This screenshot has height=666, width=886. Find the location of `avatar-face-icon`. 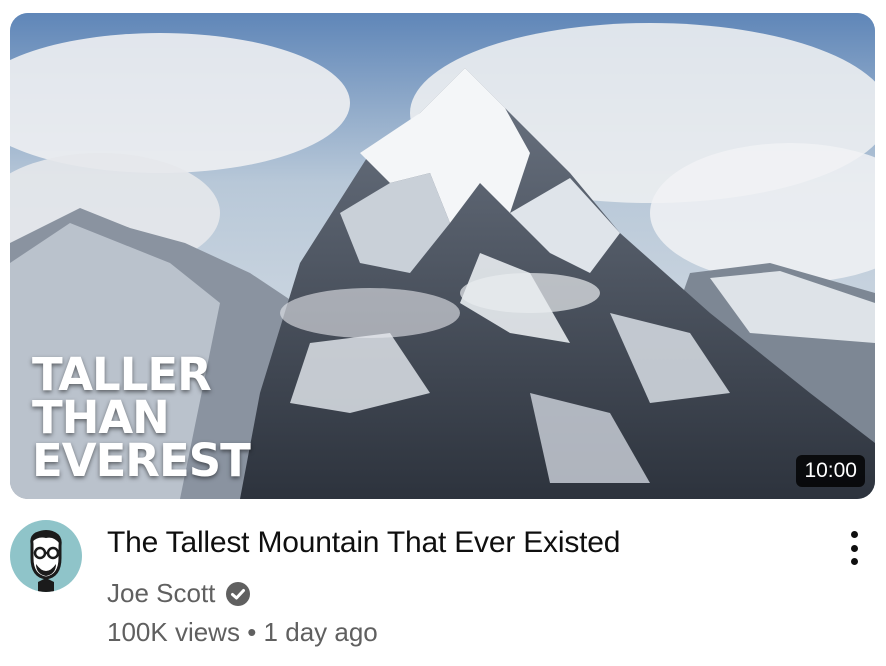

avatar-face-icon is located at coordinates (46, 561).